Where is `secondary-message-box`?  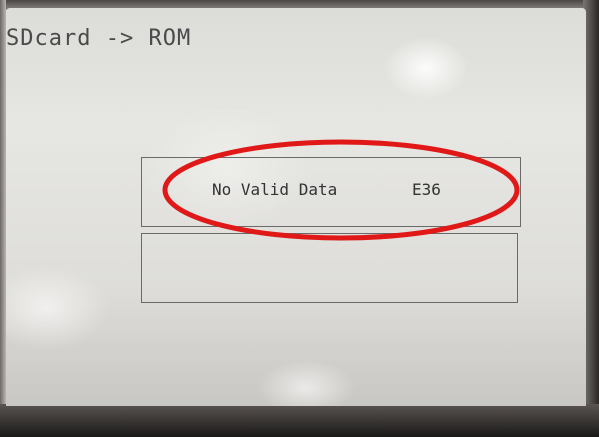
secondary-message-box is located at coordinates (329, 268).